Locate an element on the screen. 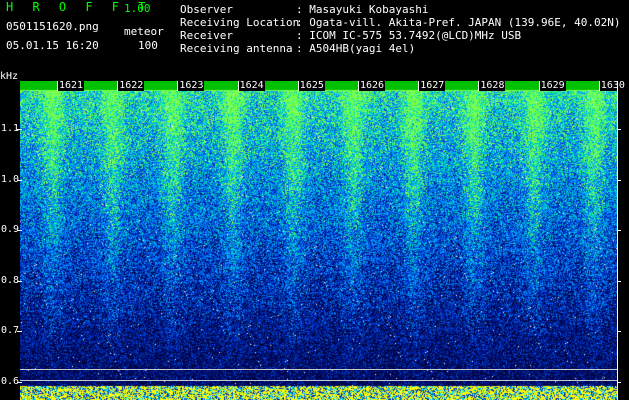 This screenshot has width=629, height=400. receiver-label: Receiver is located at coordinates (206, 35).